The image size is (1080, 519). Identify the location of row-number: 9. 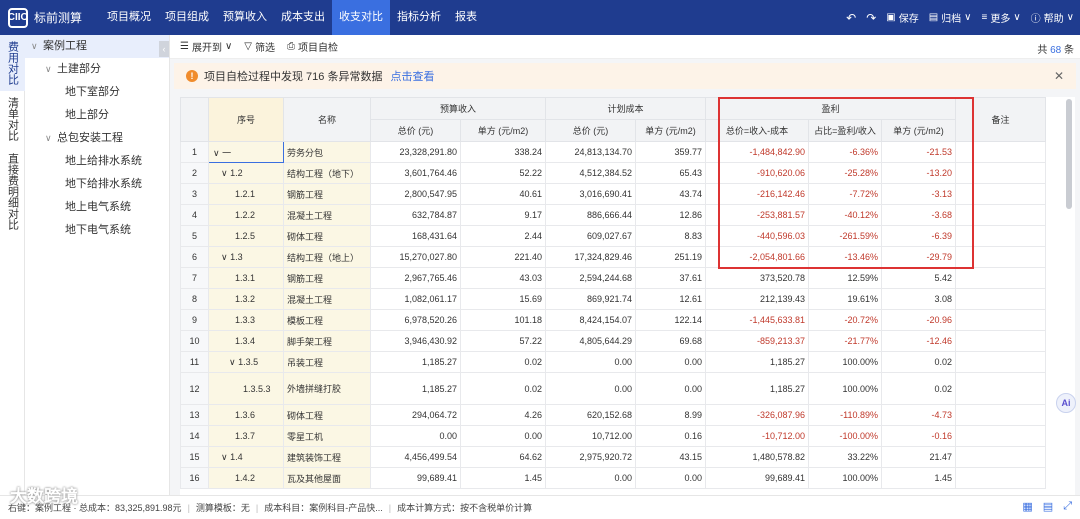
(194, 320).